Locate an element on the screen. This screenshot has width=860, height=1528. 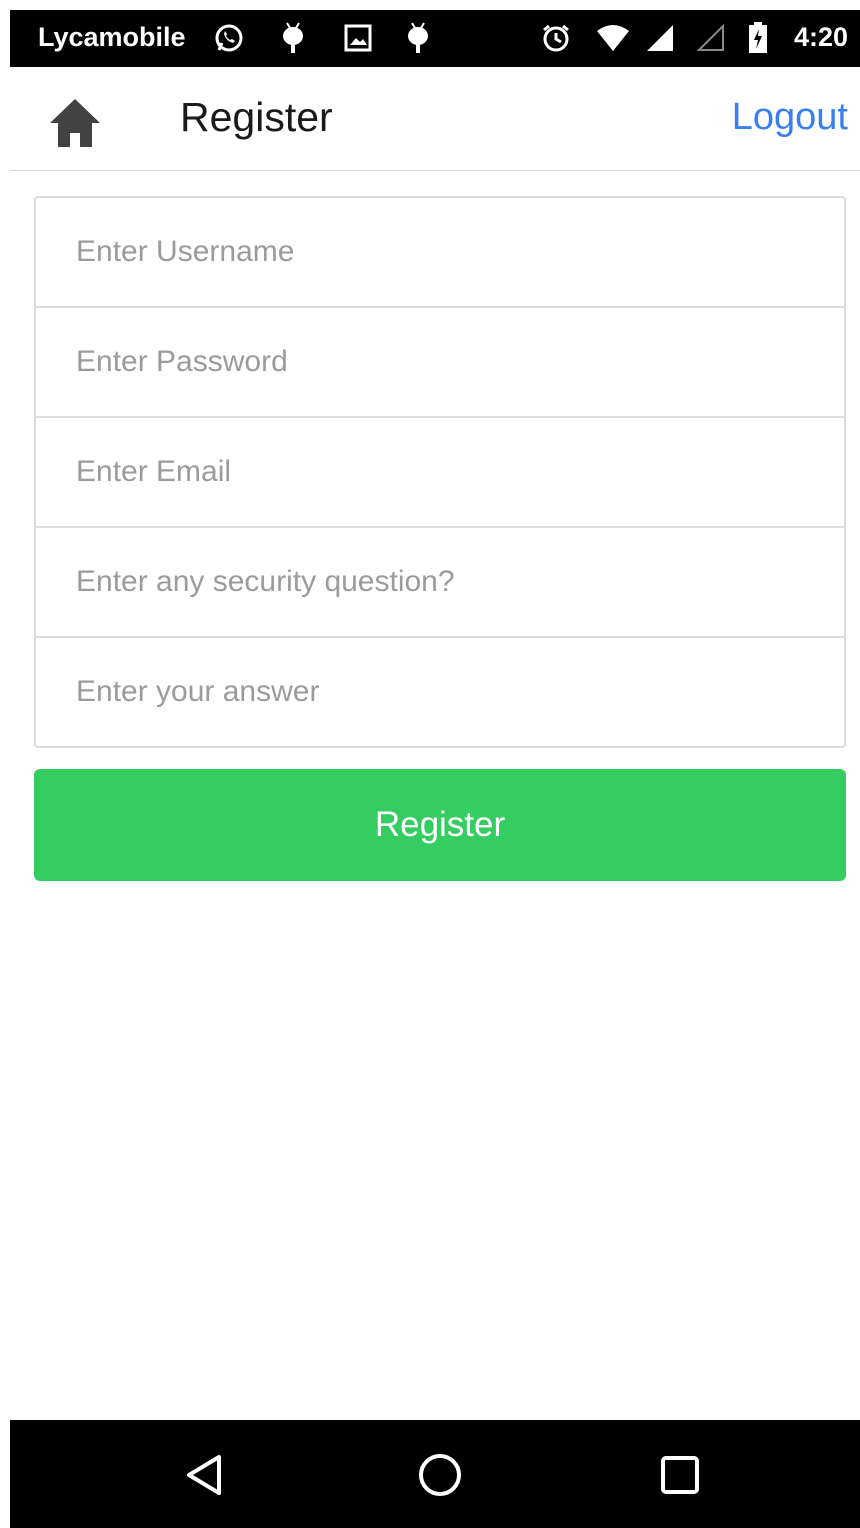
signal-empty-icon is located at coordinates (711, 38).